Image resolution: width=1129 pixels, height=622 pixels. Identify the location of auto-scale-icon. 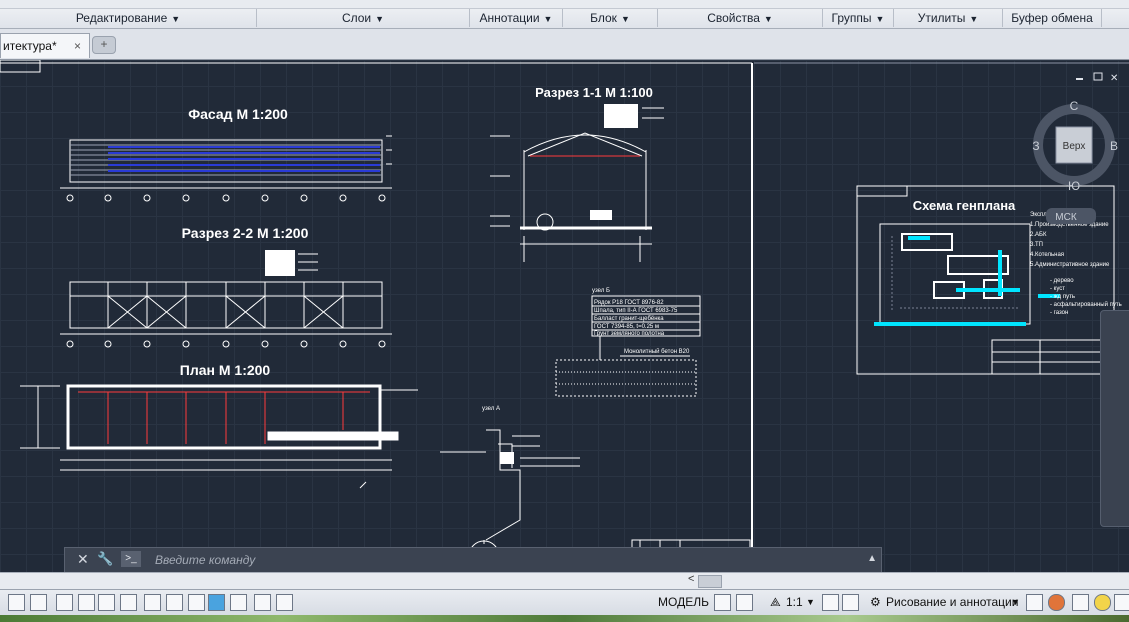
(850, 602).